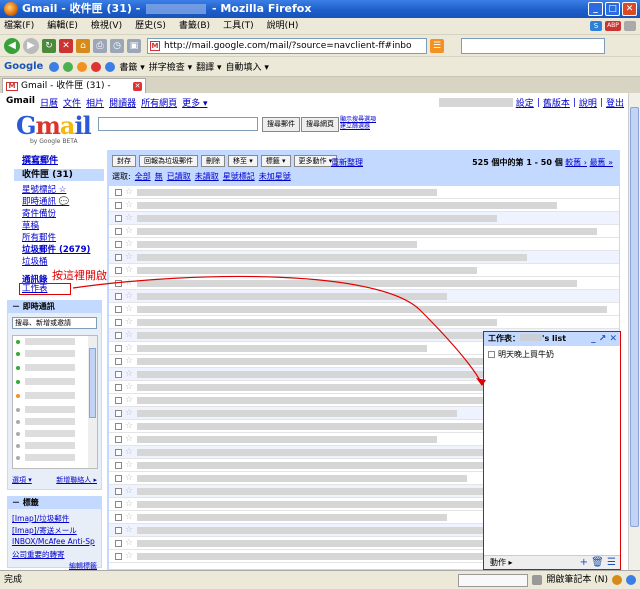 Image resolution: width=640 pixels, height=589 pixels. Describe the element at coordinates (83, 565) in the screenshot. I see `edit-labels-link: 編輯標籤` at that location.